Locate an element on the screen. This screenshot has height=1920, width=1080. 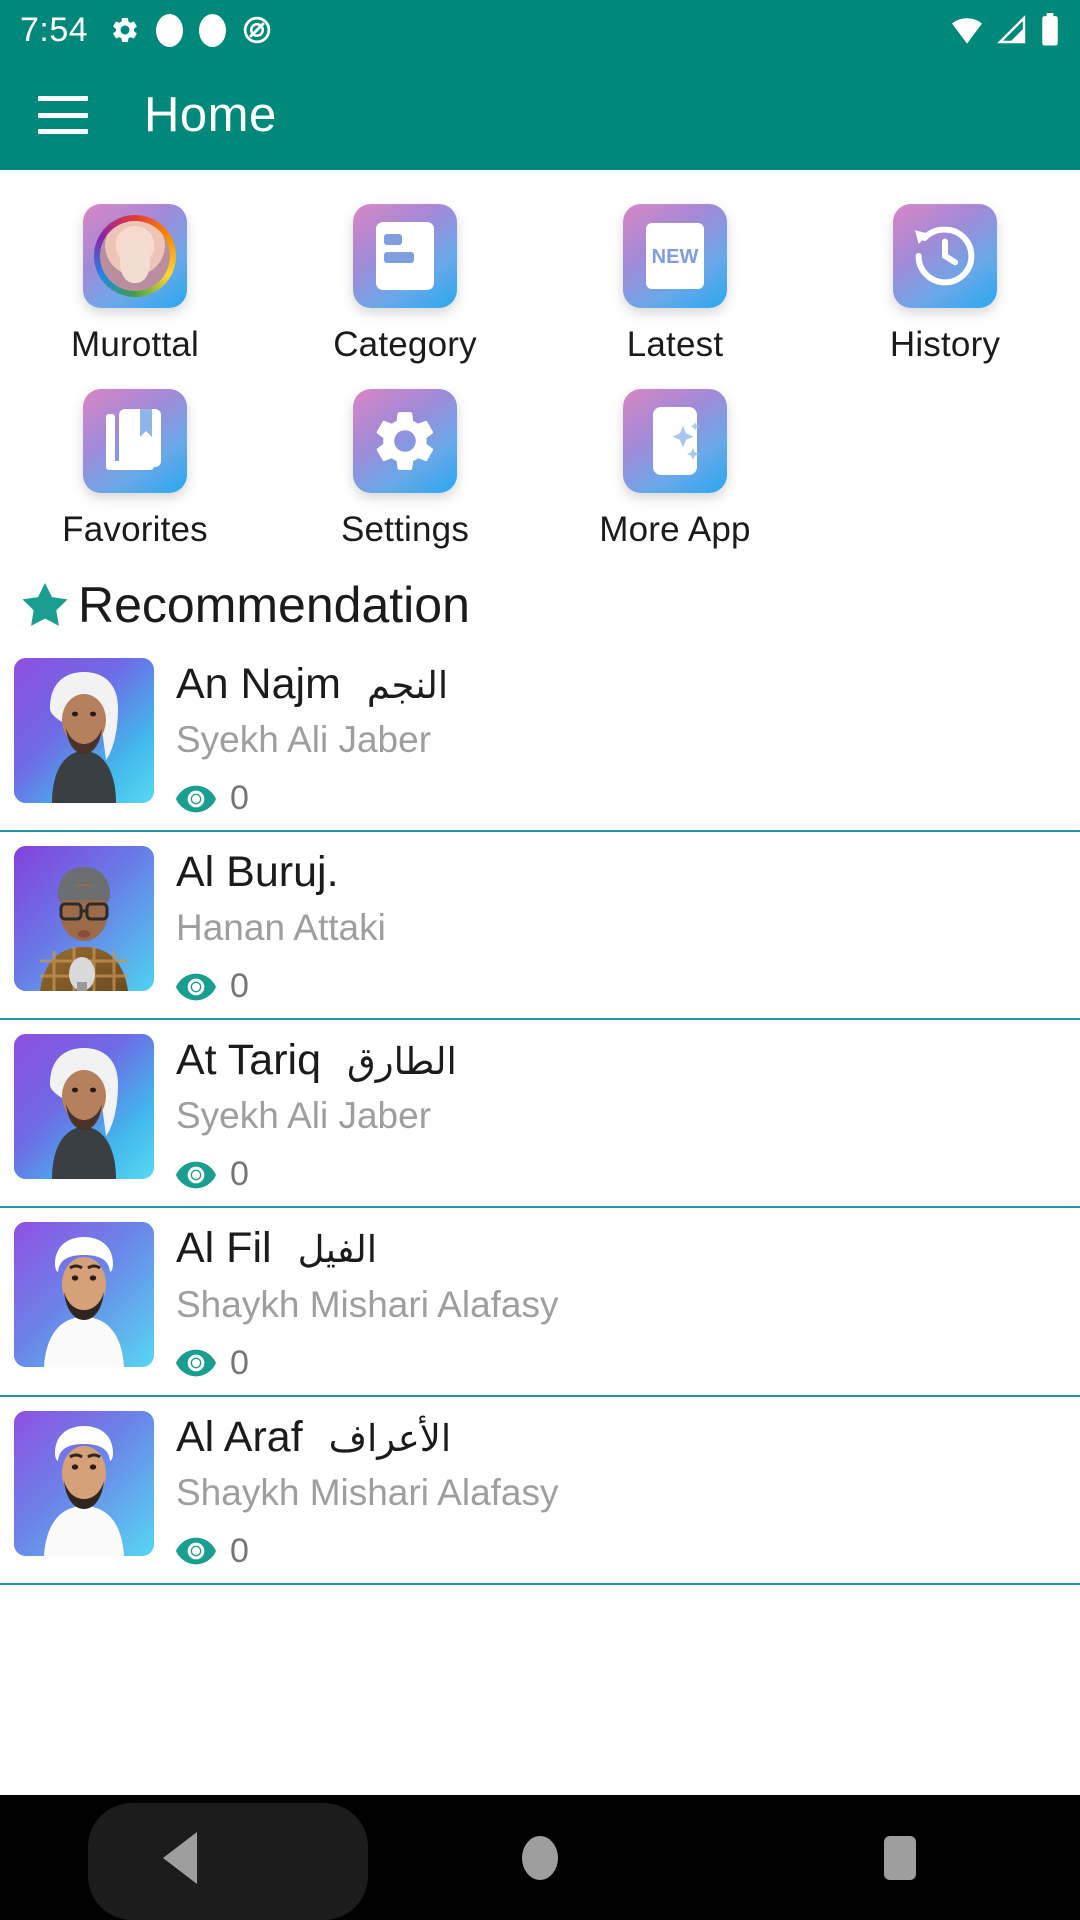
grid-item-label: History is located at coordinates (945, 344).